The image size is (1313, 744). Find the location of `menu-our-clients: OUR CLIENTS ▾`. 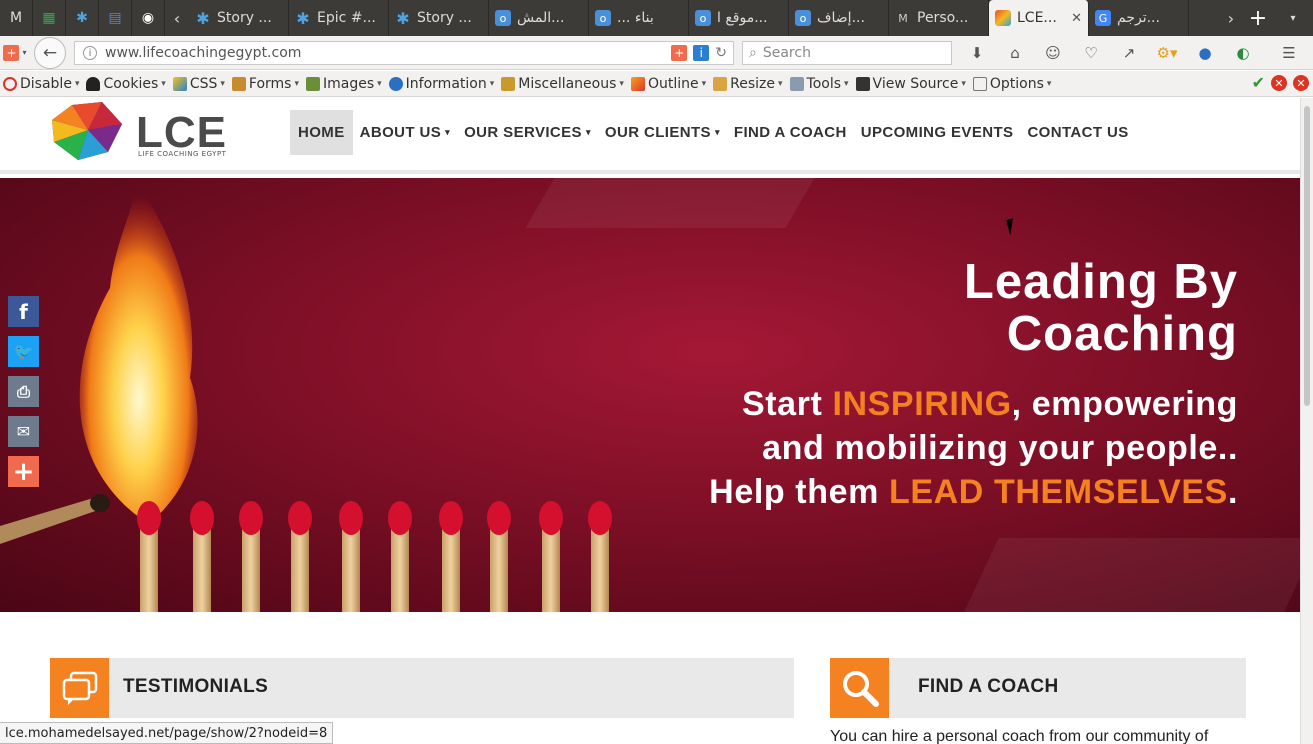

menu-our-clients: OUR CLIENTS ▾ is located at coordinates (662, 132).